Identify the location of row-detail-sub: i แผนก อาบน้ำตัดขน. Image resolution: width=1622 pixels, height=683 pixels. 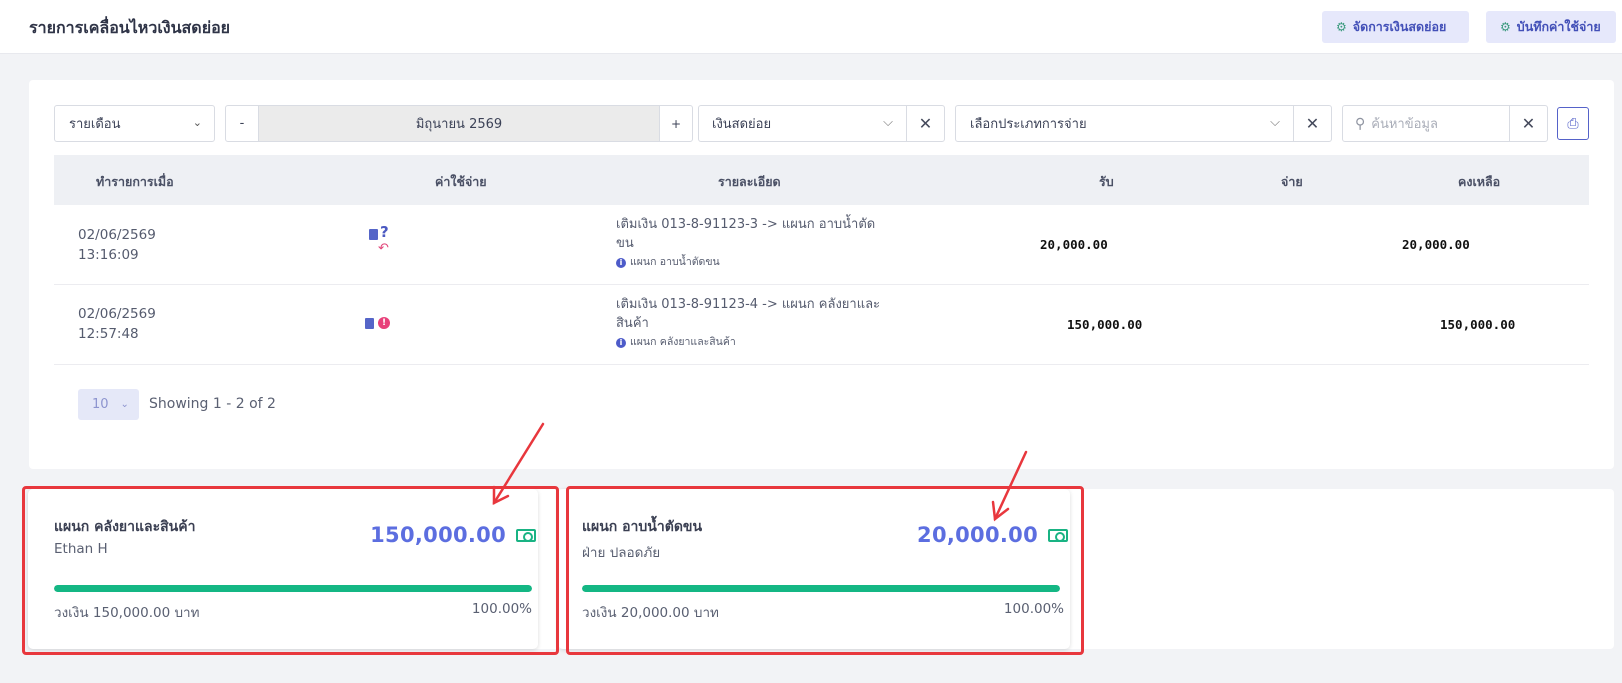
(756, 262).